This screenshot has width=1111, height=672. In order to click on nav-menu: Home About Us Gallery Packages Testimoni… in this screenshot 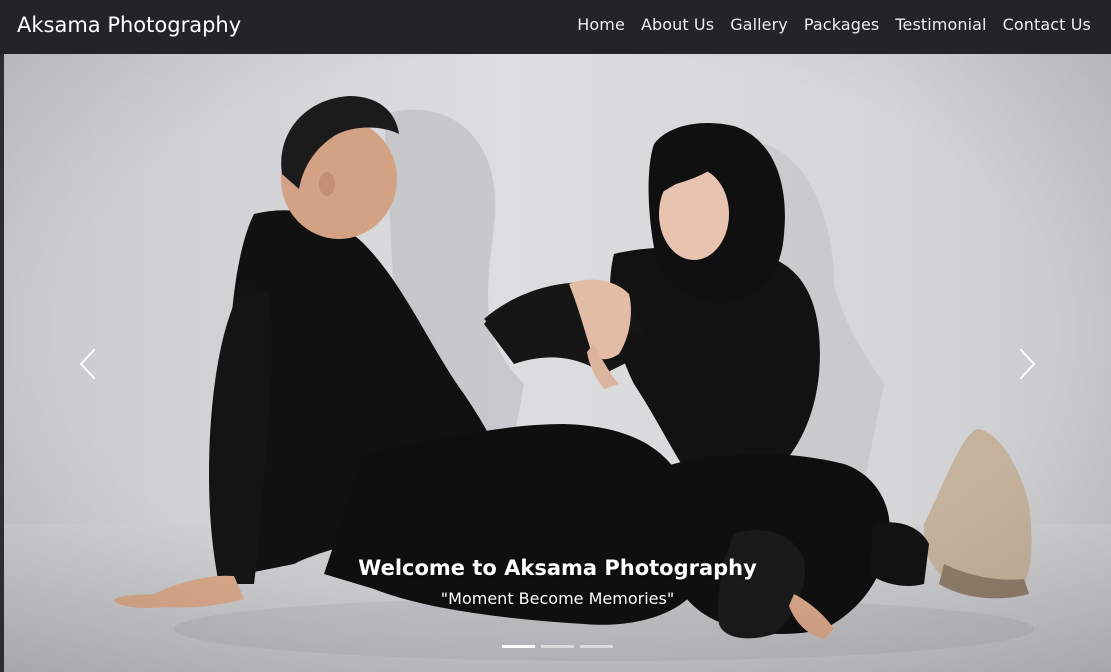, I will do `click(830, 25)`.